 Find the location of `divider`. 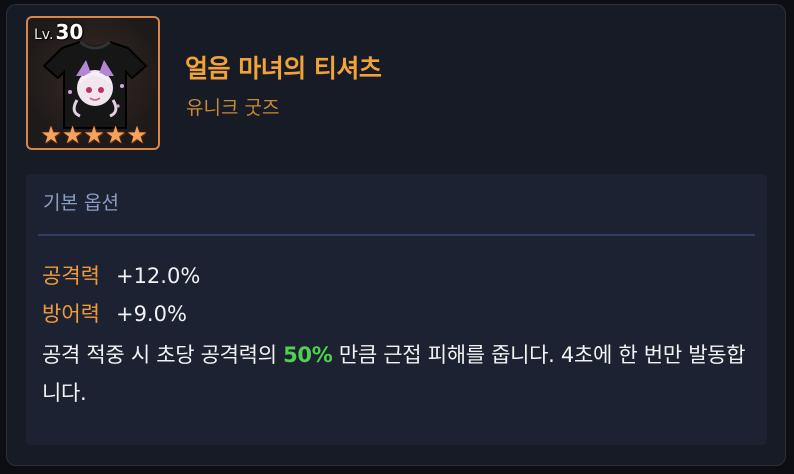

divider is located at coordinates (396, 235).